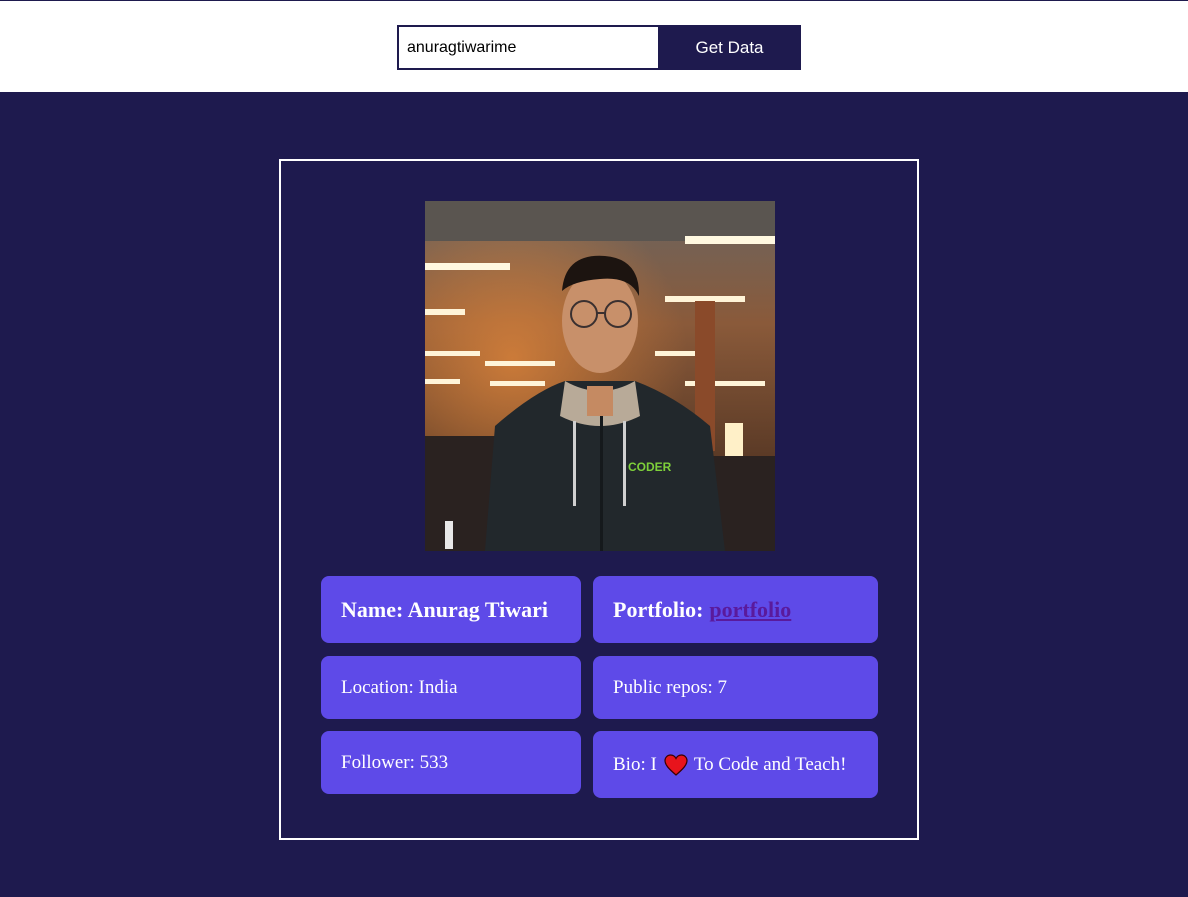  Describe the element at coordinates (735, 687) in the screenshot. I see `public-repos-field: Public repos: 7` at that location.